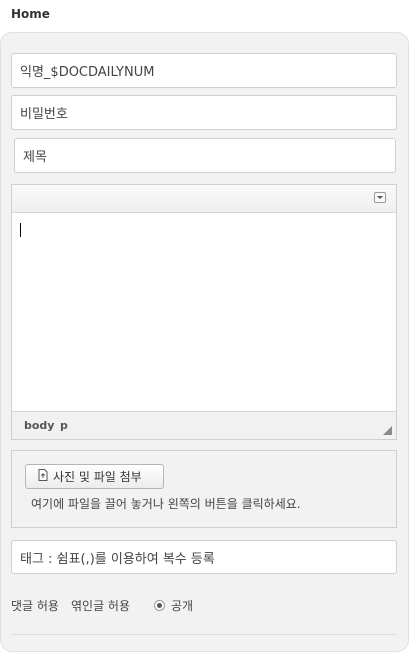 The height and width of the screenshot is (652, 410). What do you see at coordinates (204, 112) in the screenshot?
I see `password-field: 비밀번호` at bounding box center [204, 112].